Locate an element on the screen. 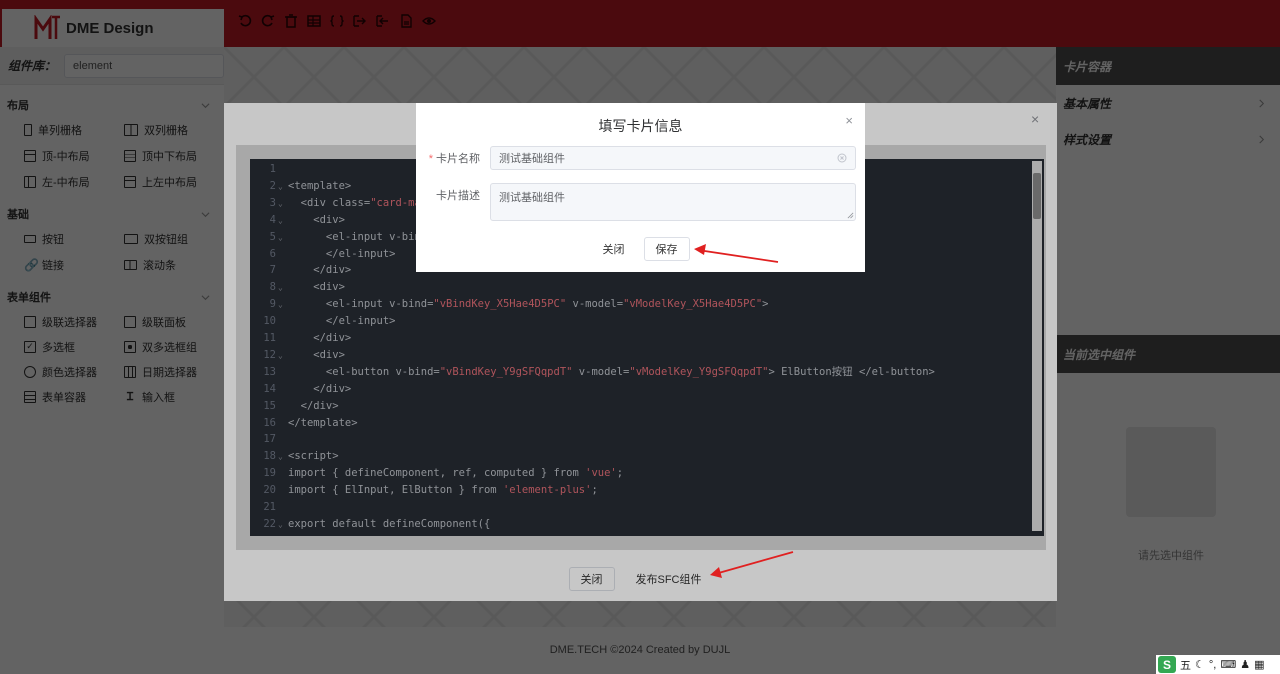 Image resolution: width=1280 pixels, height=674 pixels. card-desc-row: 卡片描述 测试基础组件 is located at coordinates (642, 202).